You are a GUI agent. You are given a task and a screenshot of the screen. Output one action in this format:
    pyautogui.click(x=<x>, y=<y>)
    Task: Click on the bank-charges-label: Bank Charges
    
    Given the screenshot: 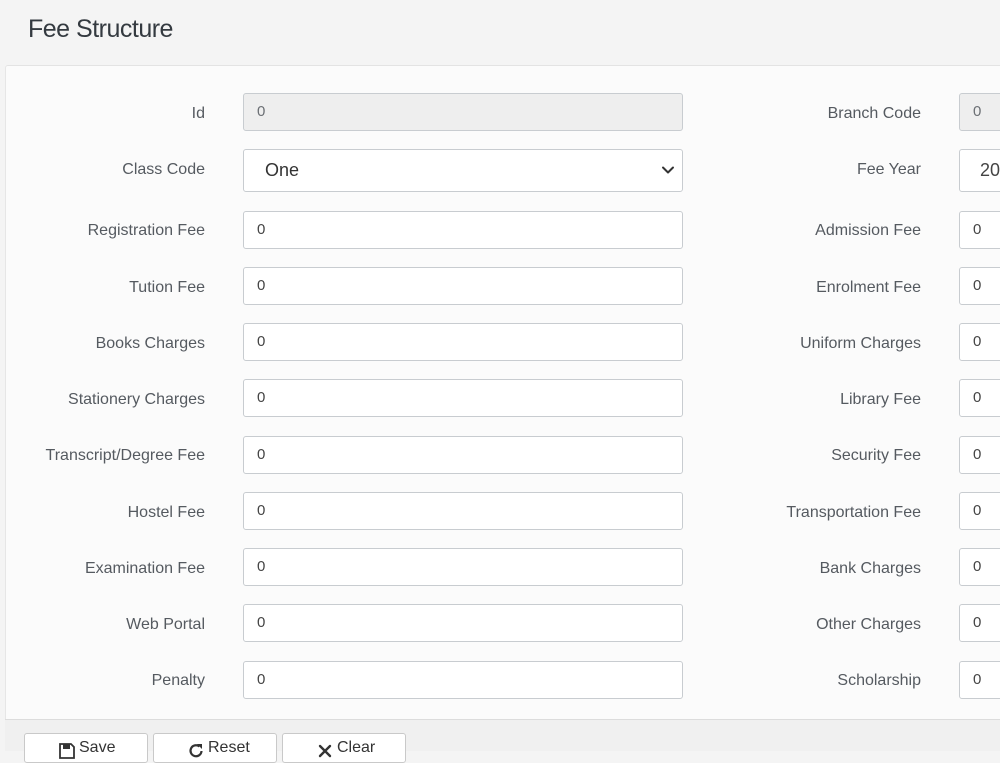 What is the action you would take?
    pyautogui.click(x=870, y=568)
    